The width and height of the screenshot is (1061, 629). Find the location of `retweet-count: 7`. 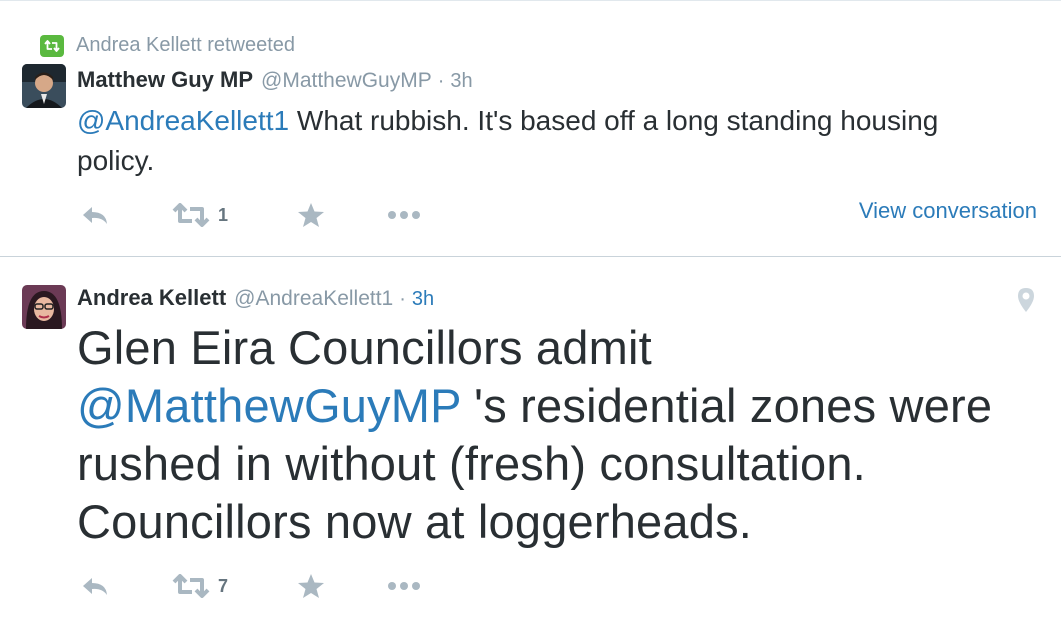

retweet-count: 7 is located at coordinates (223, 585).